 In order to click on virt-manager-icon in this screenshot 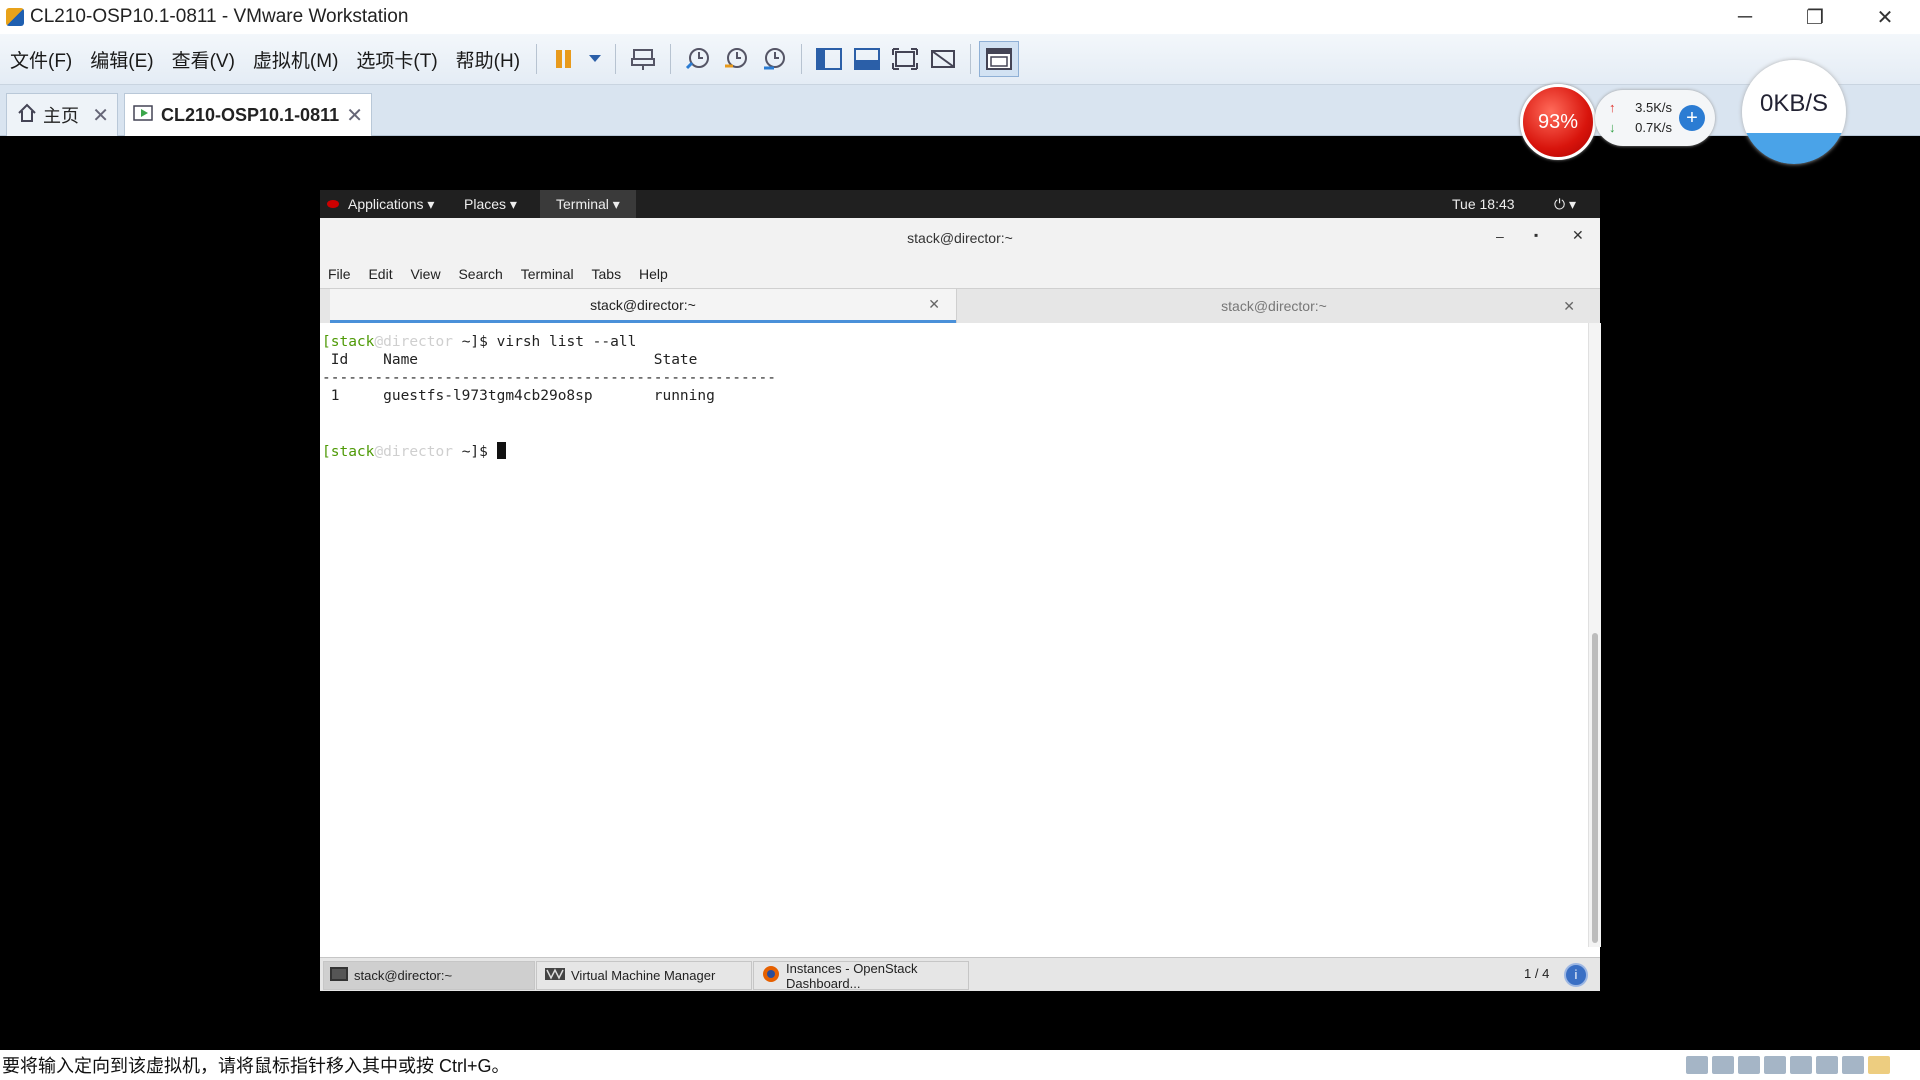, I will do `click(555, 975)`.